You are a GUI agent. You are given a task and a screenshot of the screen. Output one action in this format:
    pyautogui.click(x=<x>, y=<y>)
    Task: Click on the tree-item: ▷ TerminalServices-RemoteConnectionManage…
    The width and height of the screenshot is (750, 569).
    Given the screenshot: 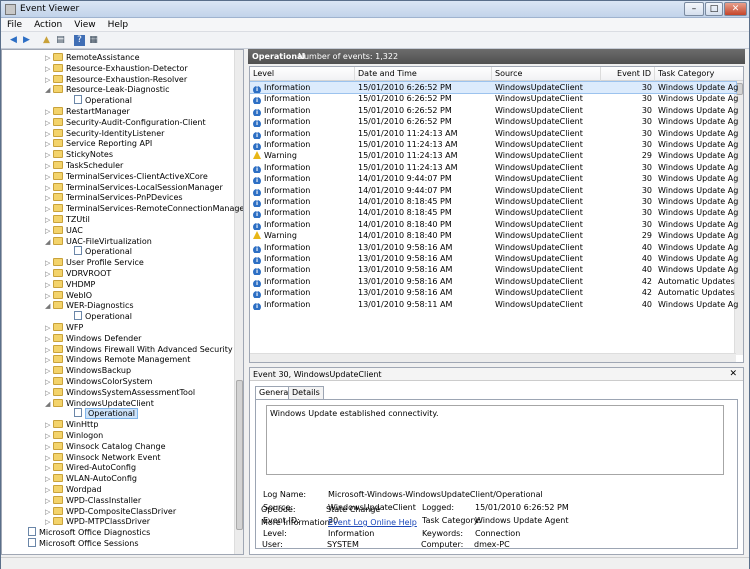 What is the action you would take?
    pyautogui.click(x=144, y=208)
    